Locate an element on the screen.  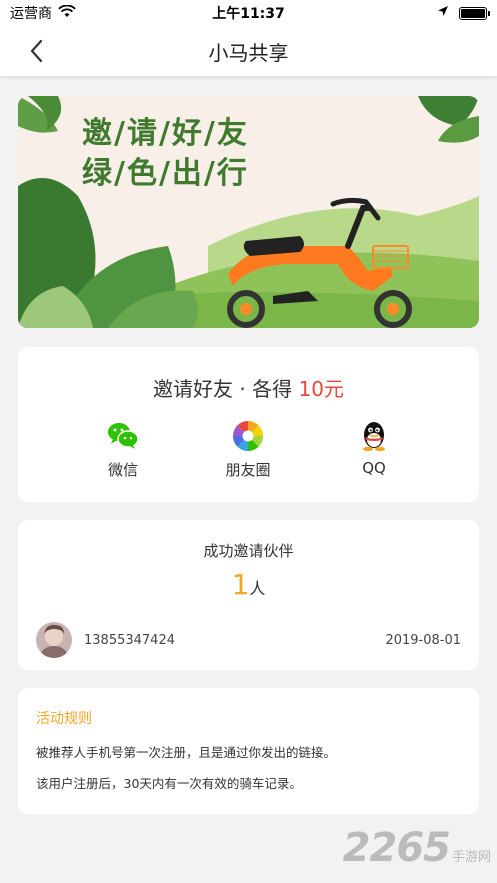
nav-bar: 小马共享 is located at coordinates (248, 51).